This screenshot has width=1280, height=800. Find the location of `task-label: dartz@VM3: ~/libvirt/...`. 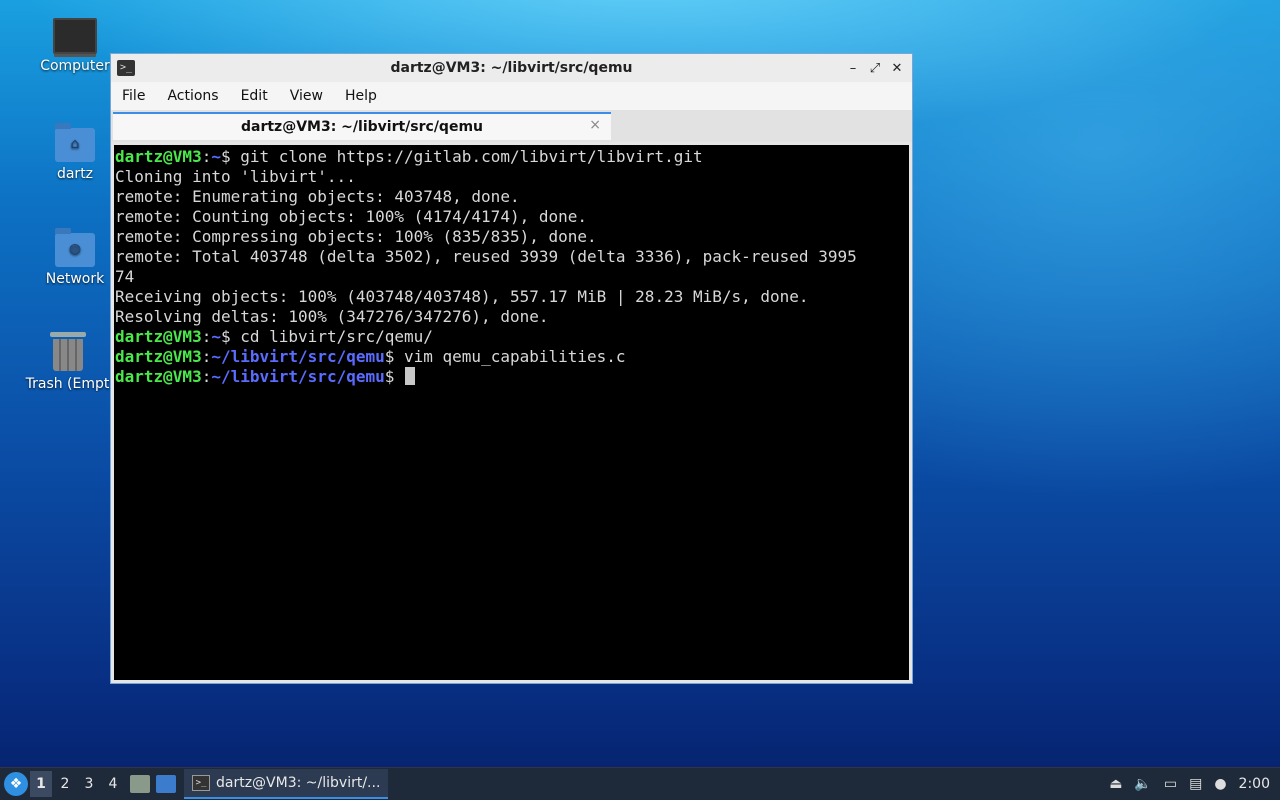

task-label: dartz@VM3: ~/libvirt/... is located at coordinates (298, 783).